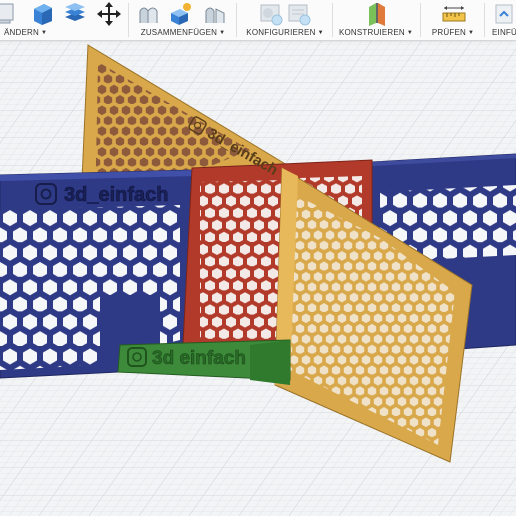  I want to click on inspect-group: PRÜFEN ▼, so click(453, 20).